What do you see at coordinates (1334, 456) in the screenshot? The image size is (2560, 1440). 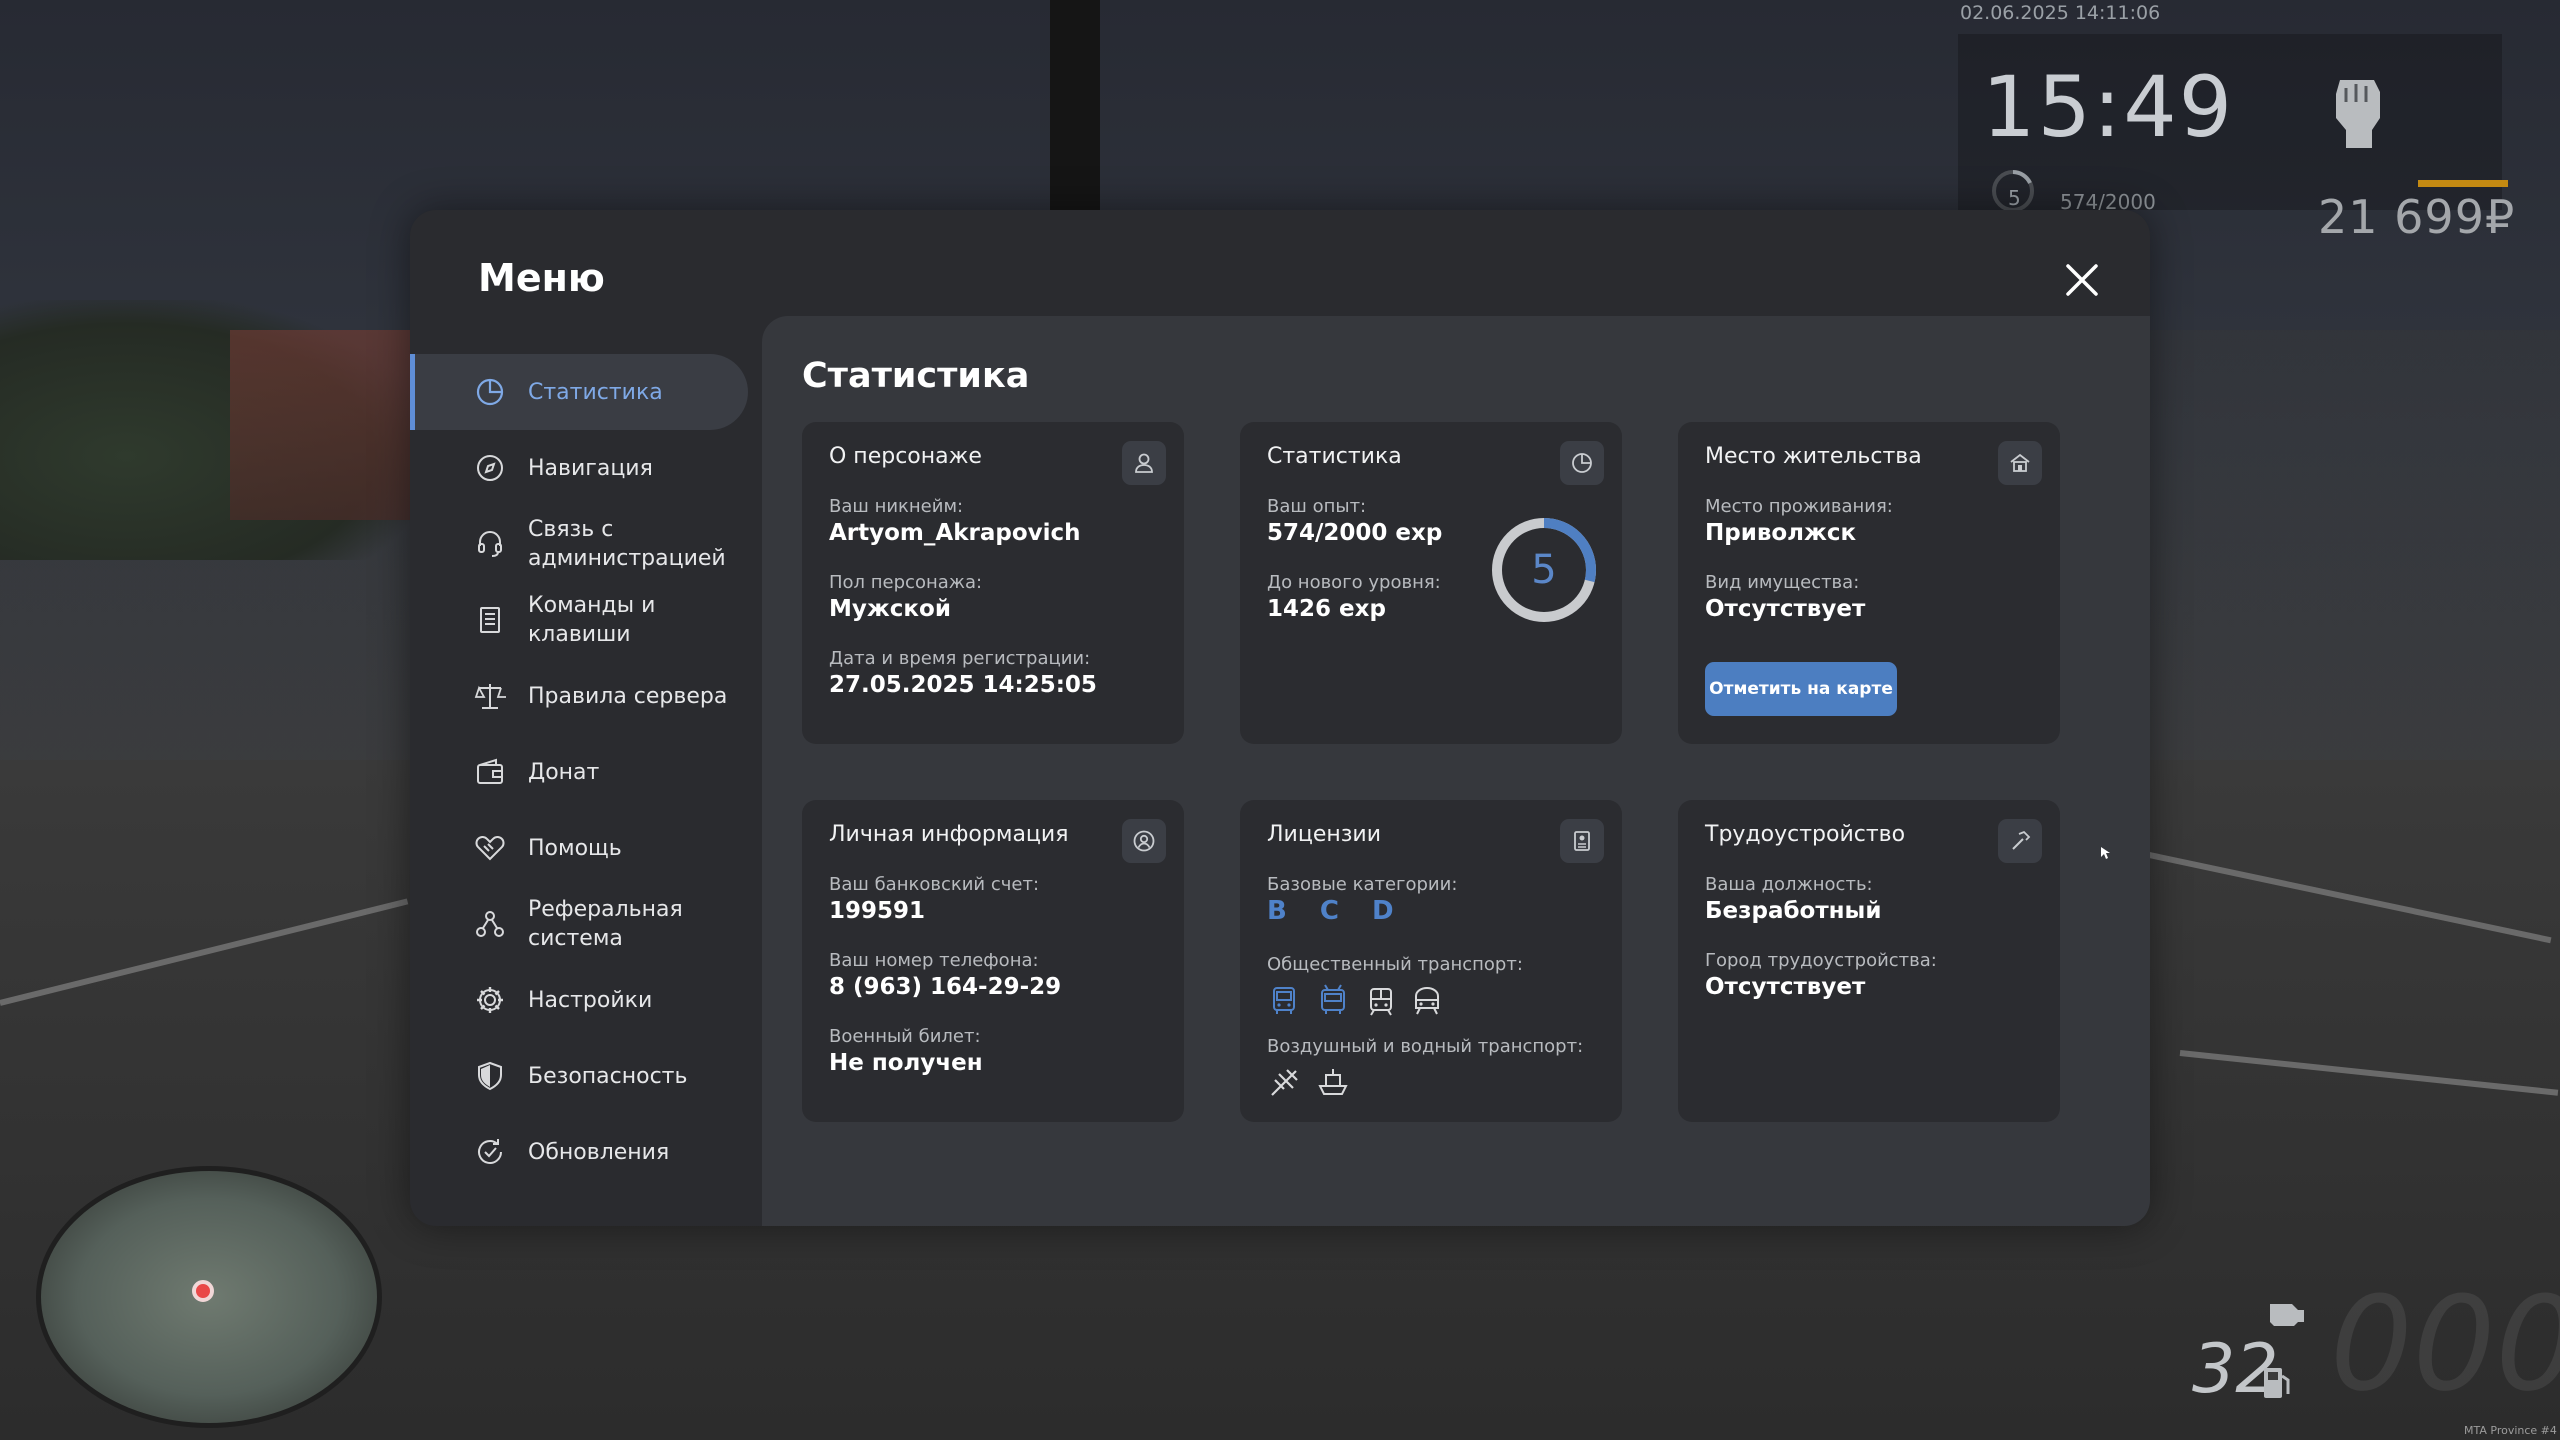 I see `card-title: Статистика` at bounding box center [1334, 456].